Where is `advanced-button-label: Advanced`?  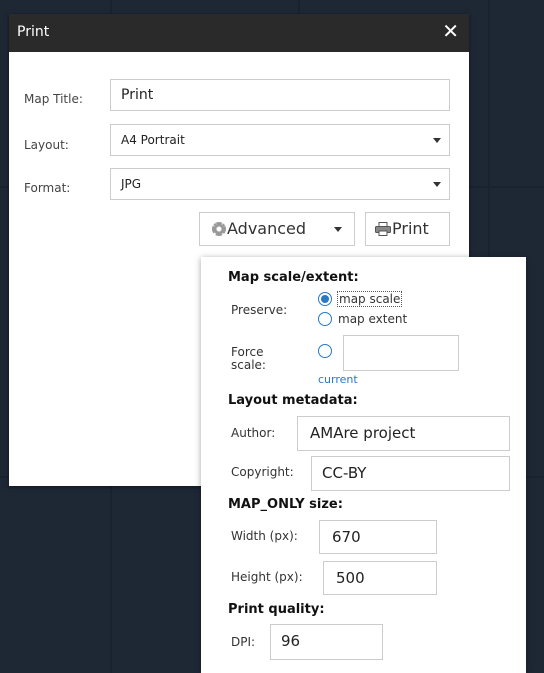
advanced-button-label: Advanced is located at coordinates (267, 228).